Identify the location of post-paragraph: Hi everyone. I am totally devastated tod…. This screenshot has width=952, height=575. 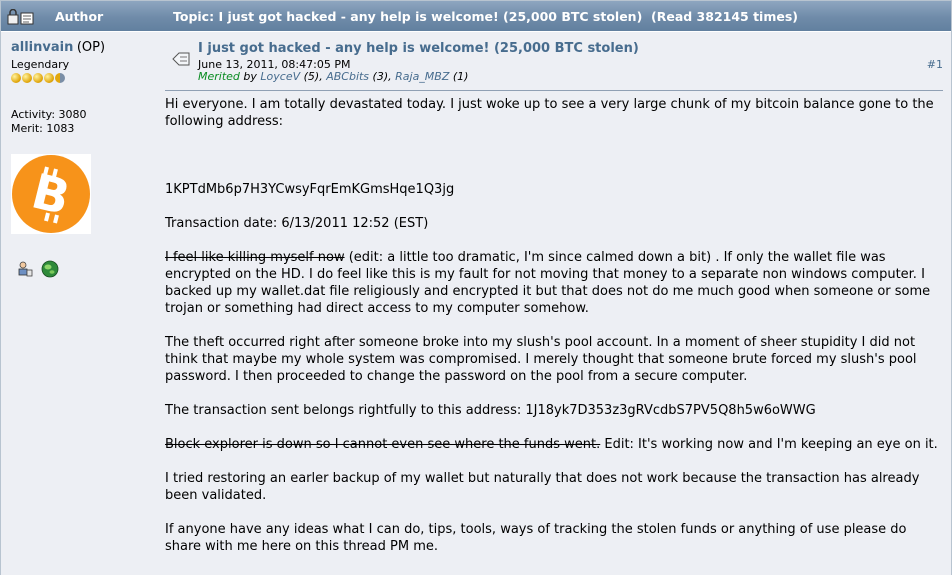
(549, 113).